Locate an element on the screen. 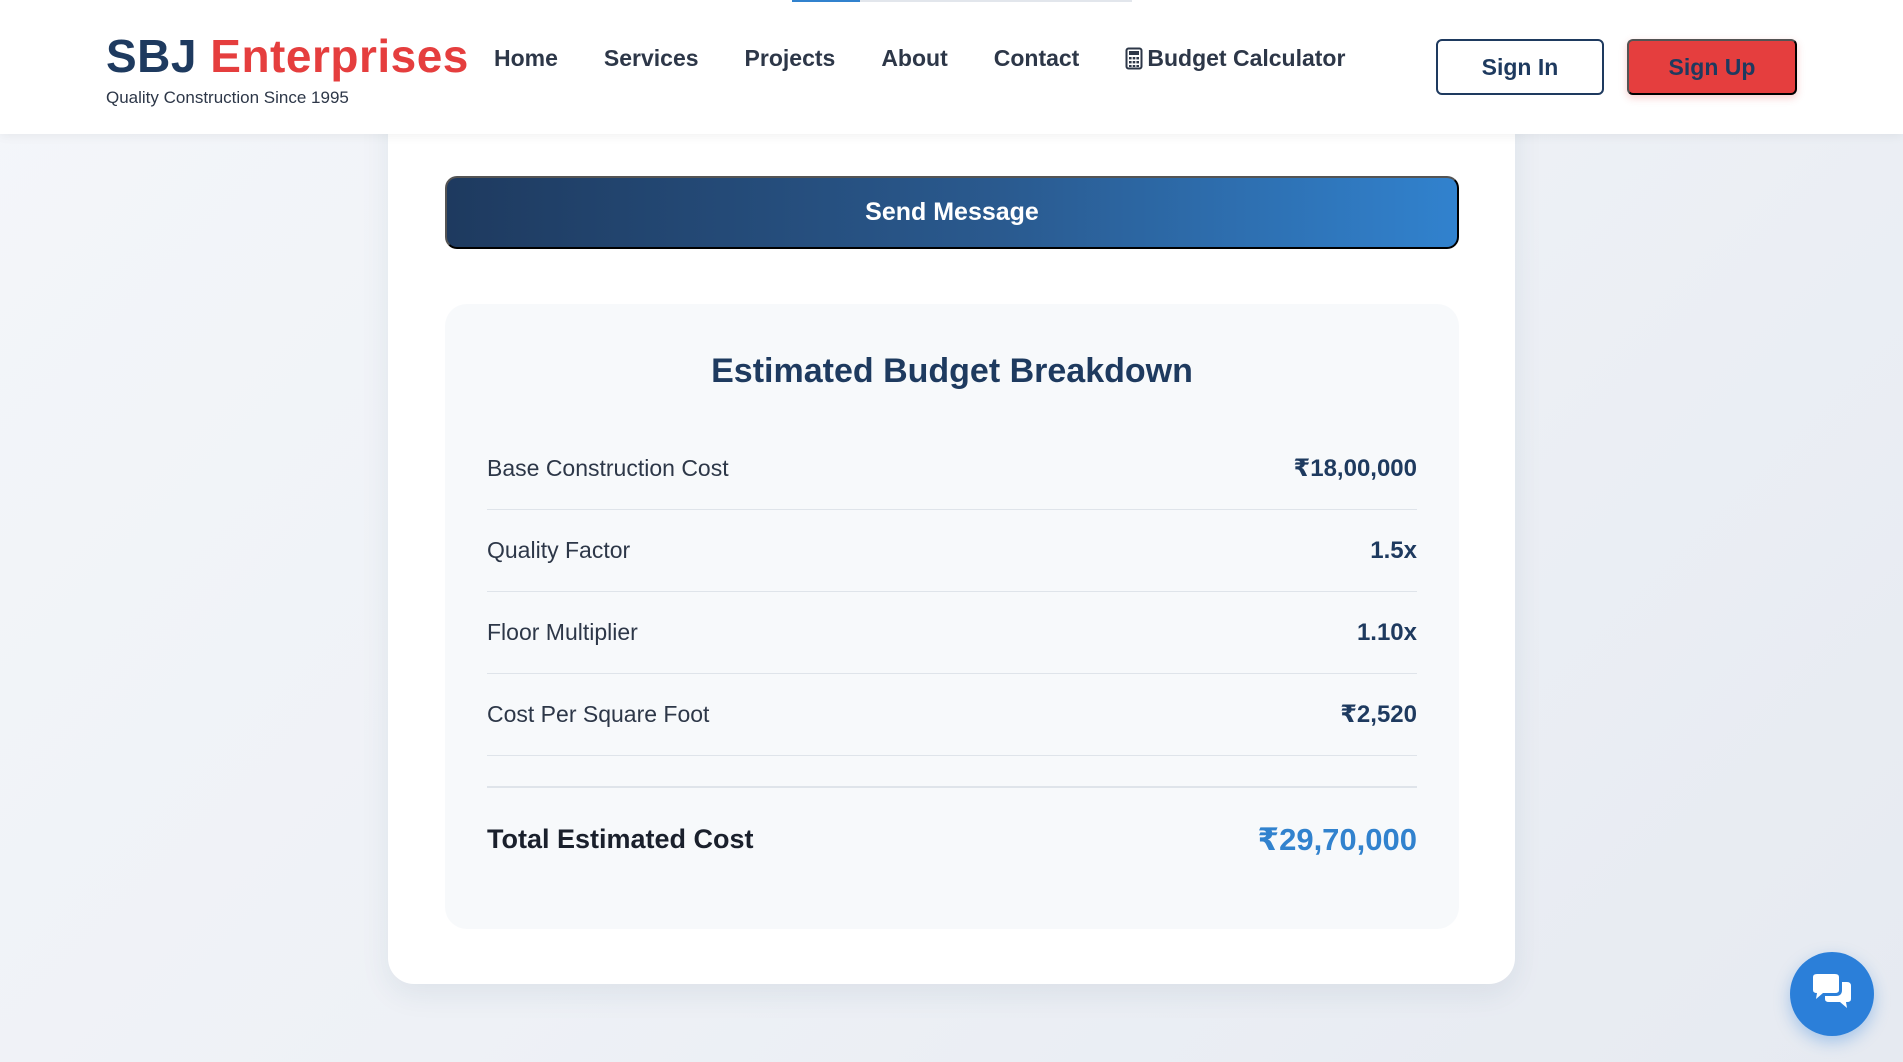 This screenshot has width=1903, height=1062. total-value: ₹29,70,000 is located at coordinates (1337, 839).